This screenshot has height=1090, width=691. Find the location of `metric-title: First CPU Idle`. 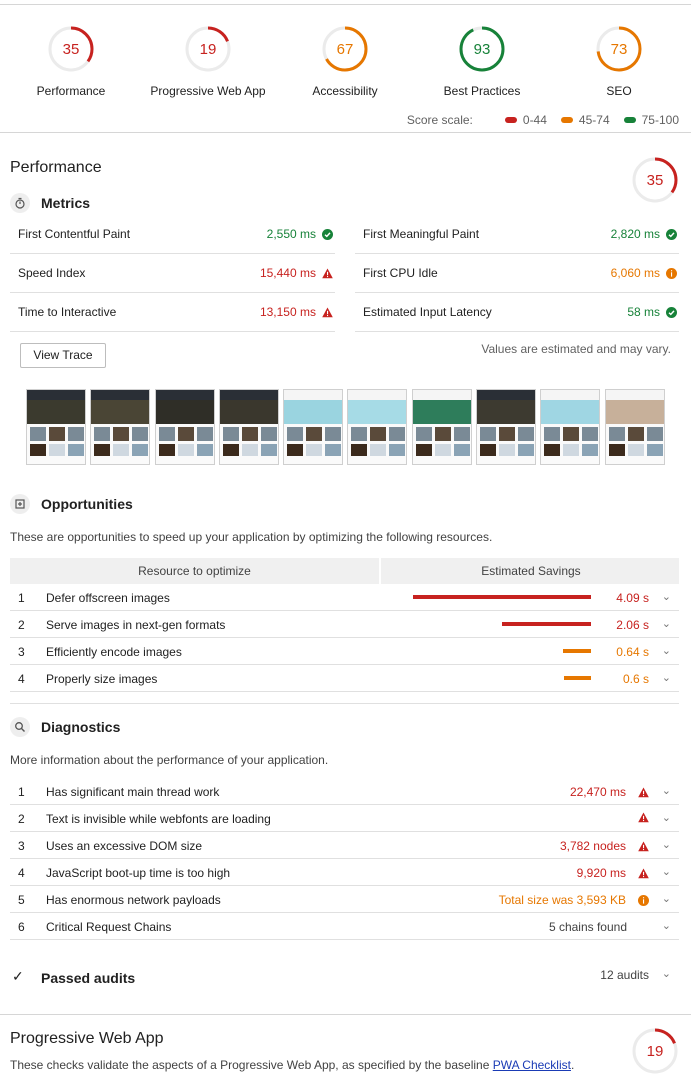

metric-title: First CPU Idle is located at coordinates (400, 273).